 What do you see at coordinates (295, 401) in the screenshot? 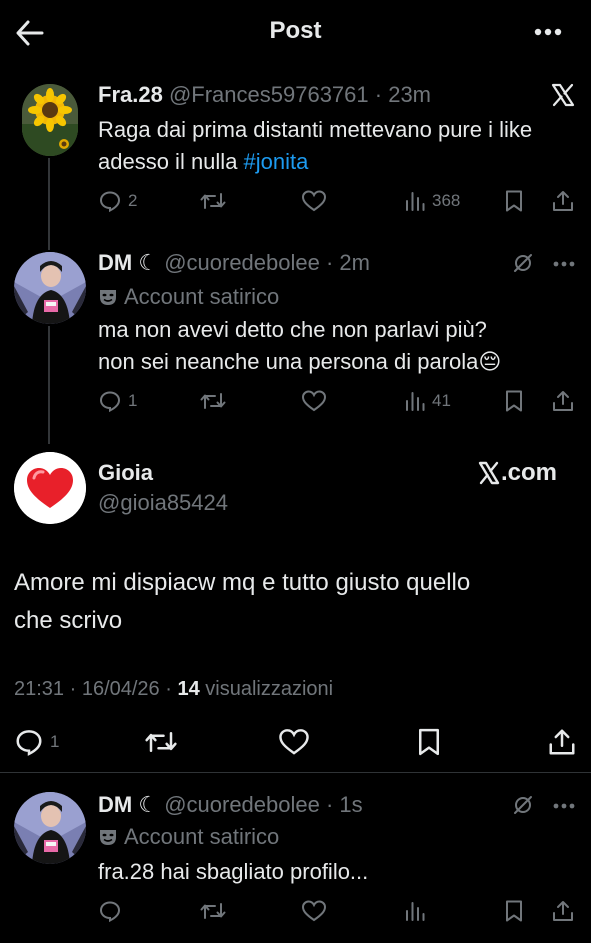
I see `action-bar: 1 41` at bounding box center [295, 401].